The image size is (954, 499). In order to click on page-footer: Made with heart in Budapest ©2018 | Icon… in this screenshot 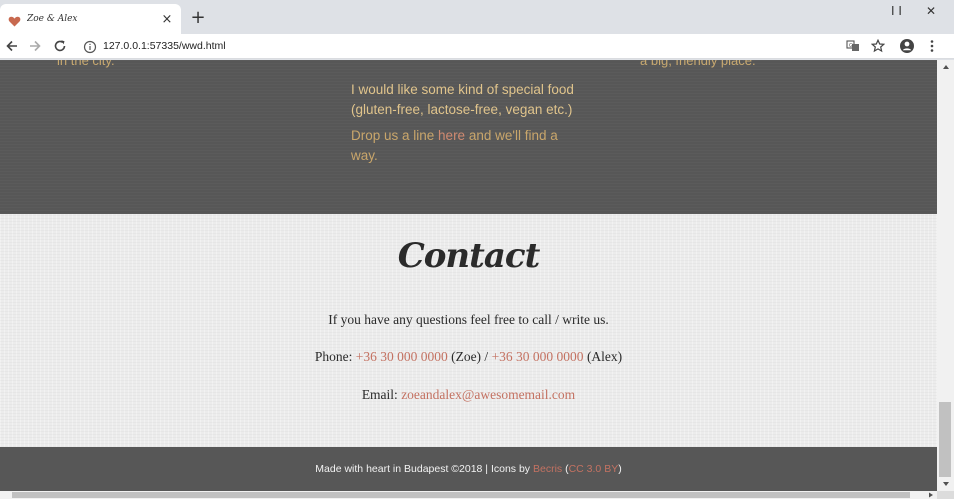, I will do `click(468, 469)`.